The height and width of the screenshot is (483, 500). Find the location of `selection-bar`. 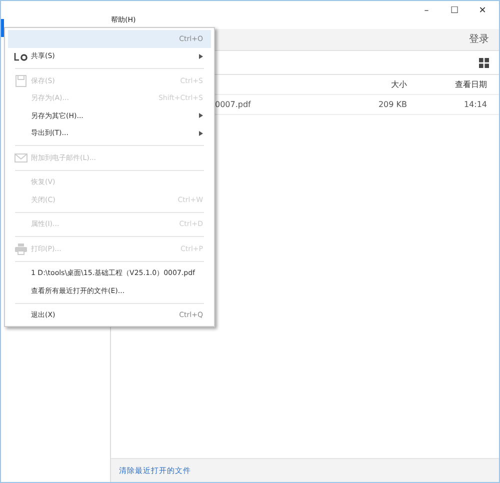

selection-bar is located at coordinates (2, 28).